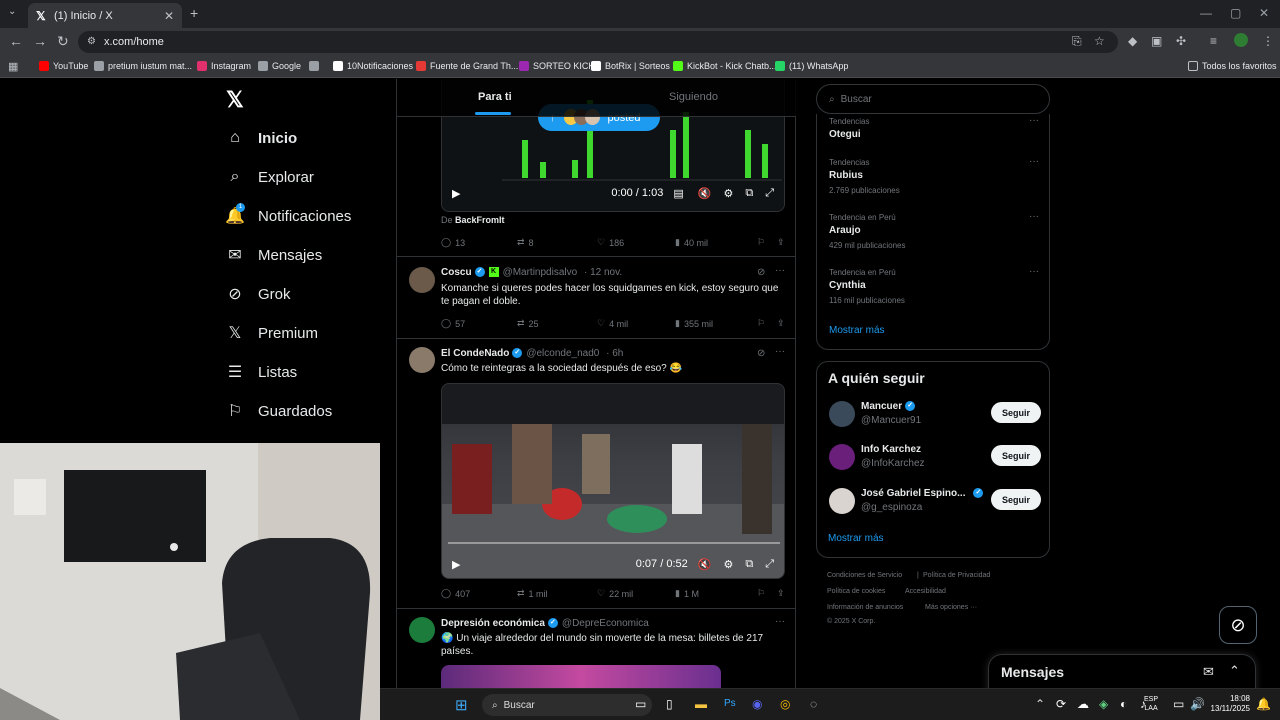 The image size is (1280, 720). I want to click on star-icon: ☆, so click(1099, 41).